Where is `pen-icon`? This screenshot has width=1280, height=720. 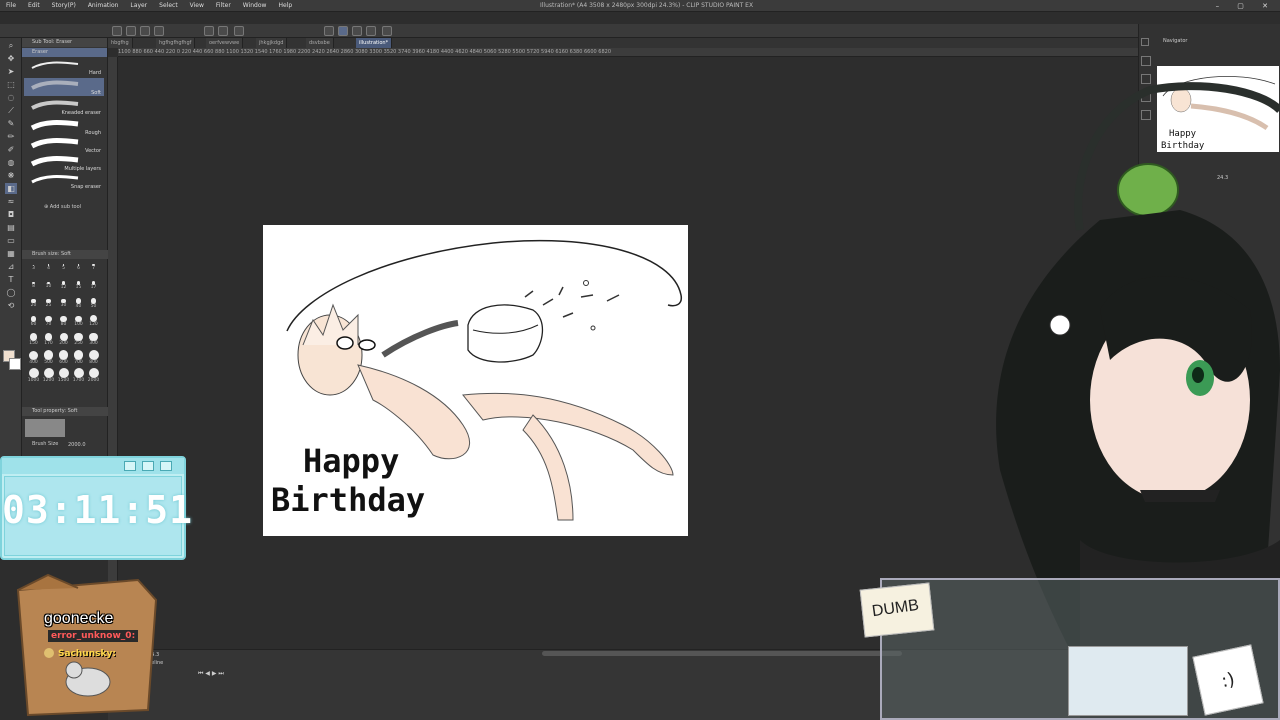 pen-icon is located at coordinates (343, 31).